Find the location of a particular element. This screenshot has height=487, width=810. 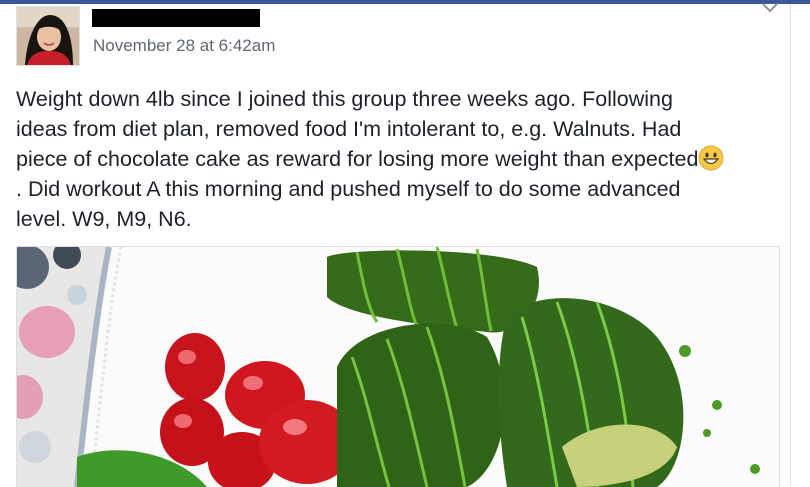

avatar-photo is located at coordinates (48, 36).